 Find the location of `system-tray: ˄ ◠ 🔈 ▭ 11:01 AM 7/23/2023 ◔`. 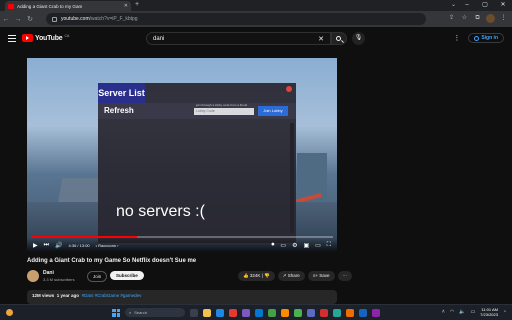

system-tray: ˄ ◠ 🔈 ▭ 11:01 AM 7/23/2023 ◔ is located at coordinates (474, 312).